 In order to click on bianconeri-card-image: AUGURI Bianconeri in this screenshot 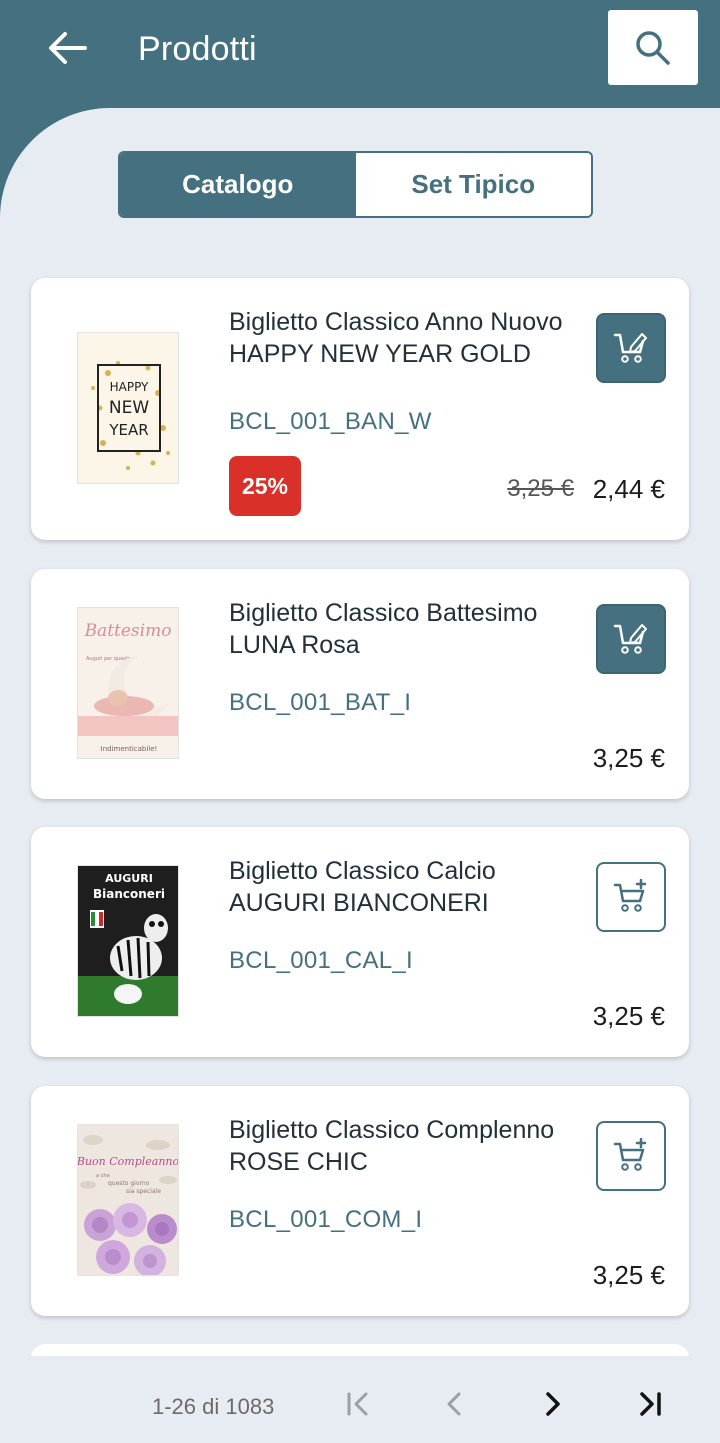, I will do `click(128, 941)`.